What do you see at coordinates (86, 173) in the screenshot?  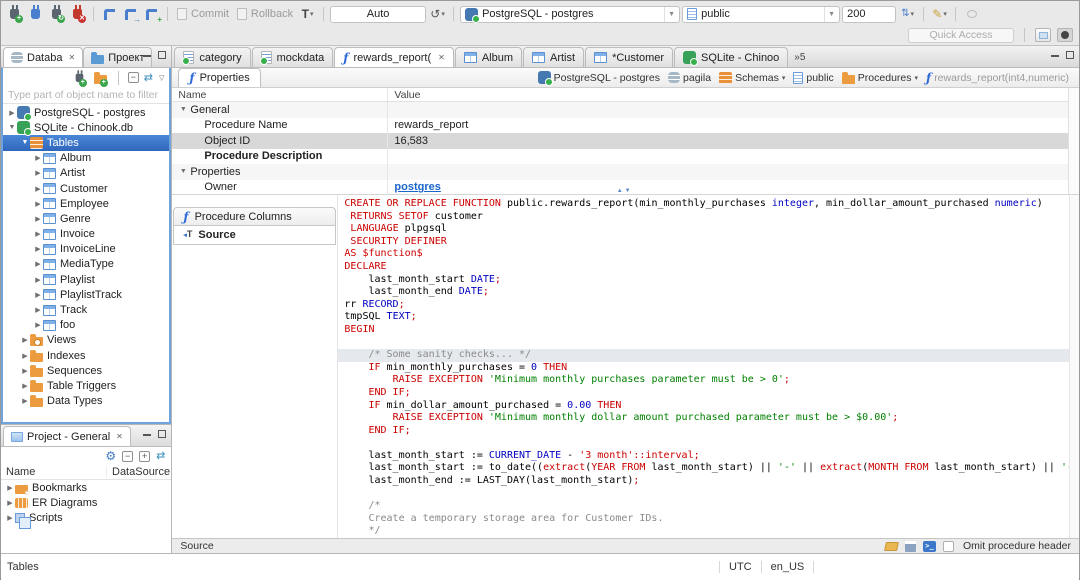 I see `tree-item-artist: ▶ Artist` at bounding box center [86, 173].